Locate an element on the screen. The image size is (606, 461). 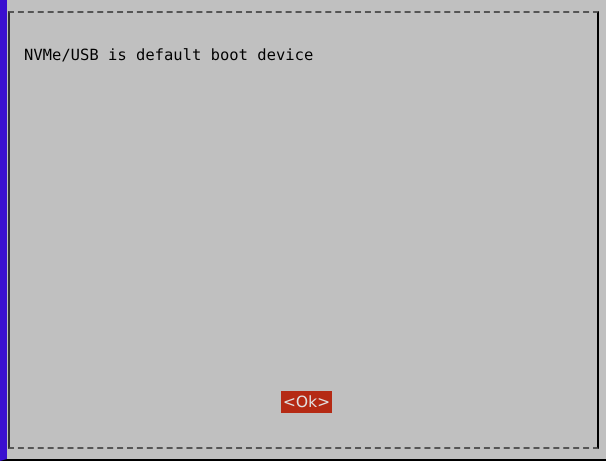
ok-button: <Ok> is located at coordinates (306, 402).